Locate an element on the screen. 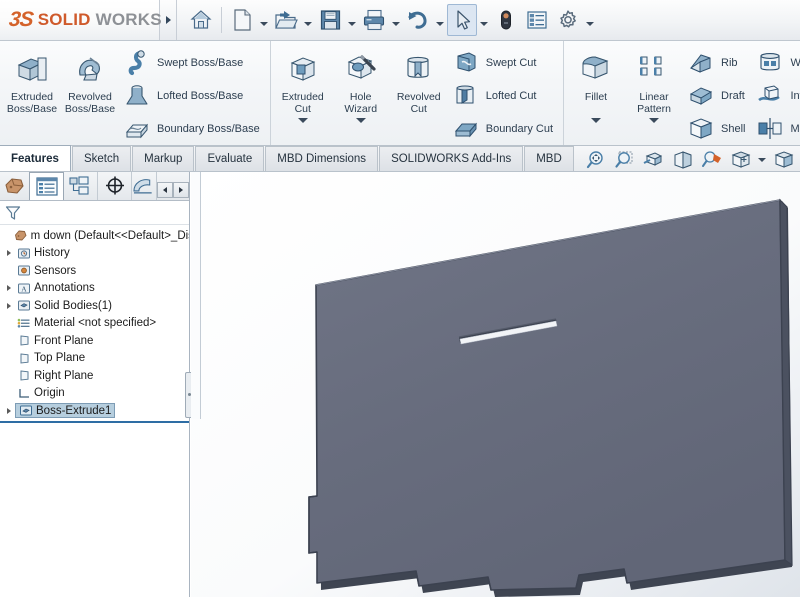 The image size is (800, 597). revolved-cut-button: Revolved Cut is located at coordinates (419, 94).